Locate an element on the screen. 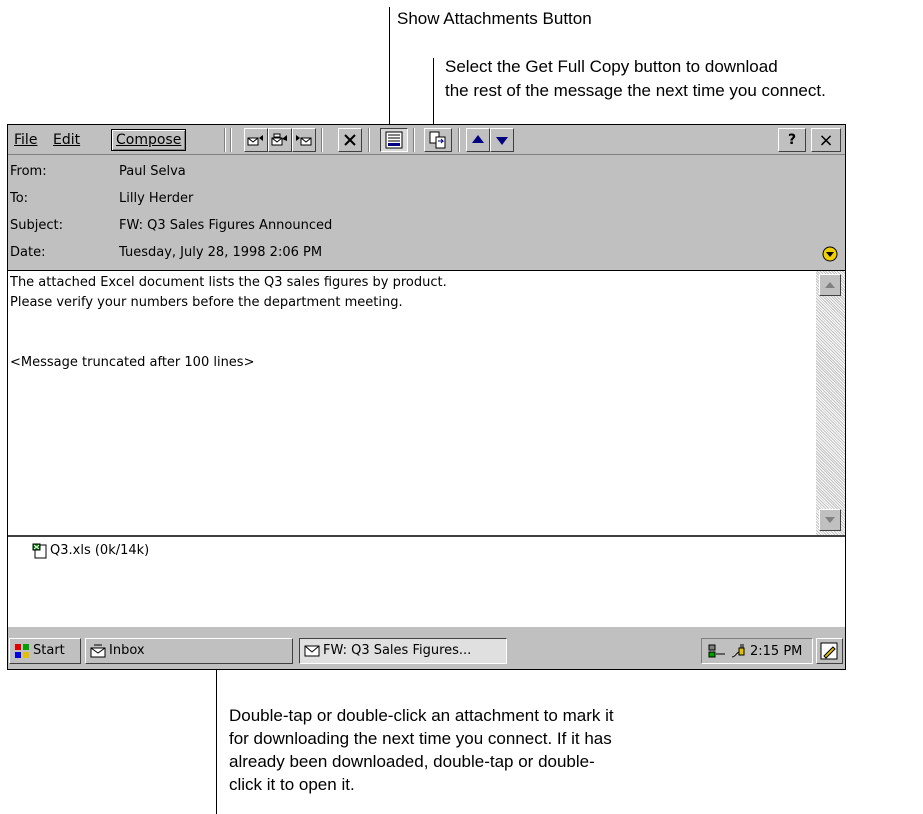  truncated-notice: <Message truncated after 100 lines> is located at coordinates (132, 362).